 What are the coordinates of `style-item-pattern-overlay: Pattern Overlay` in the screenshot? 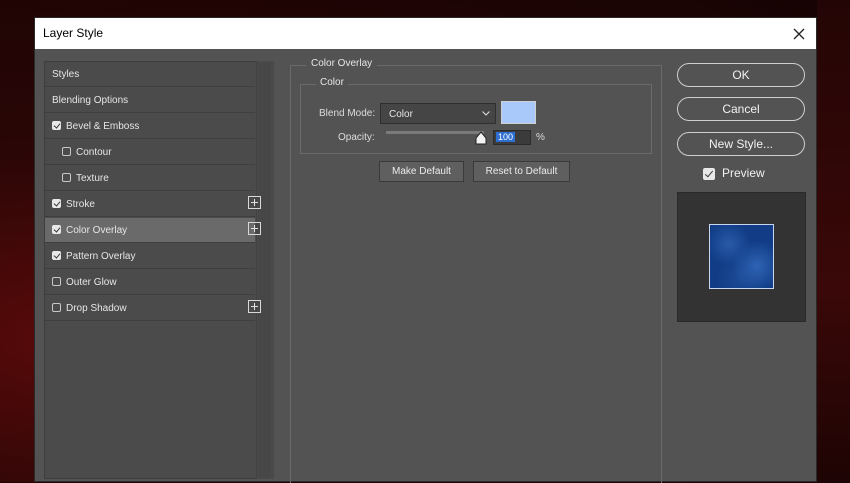 It's located at (150, 256).